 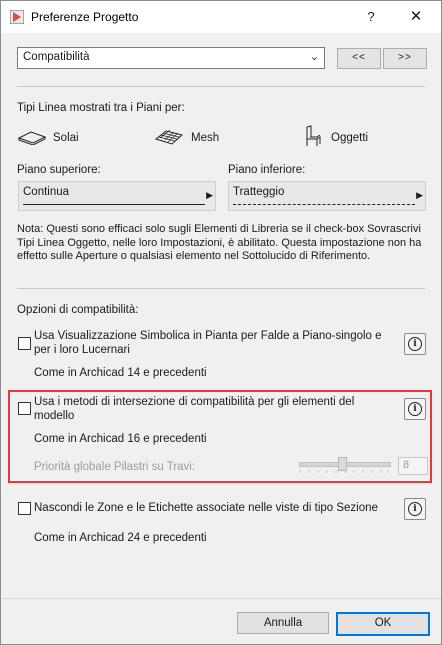 I want to click on slab-icon, so click(x=32, y=138).